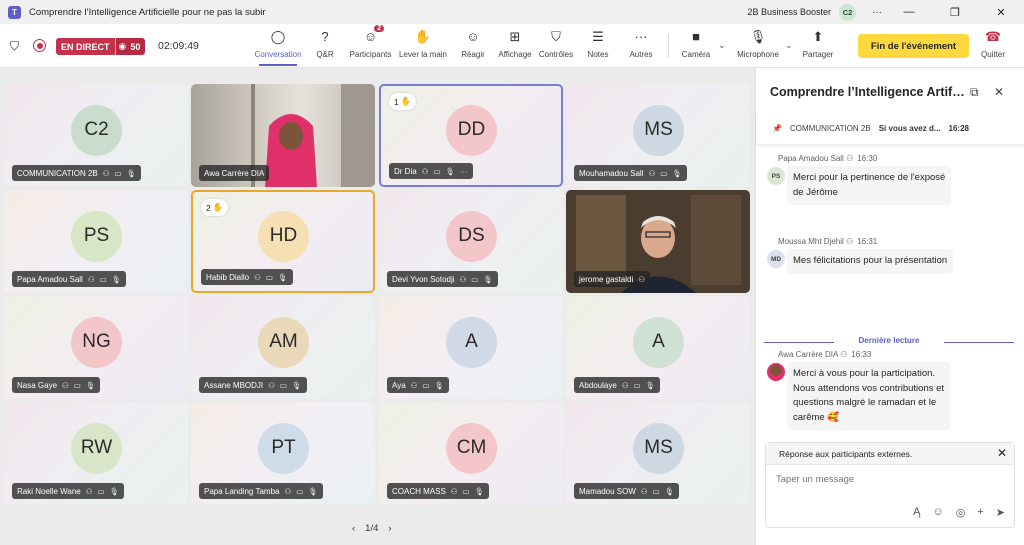  Describe the element at coordinates (789, 12) in the screenshot. I see `org-name: 2B Business Booster` at that location.